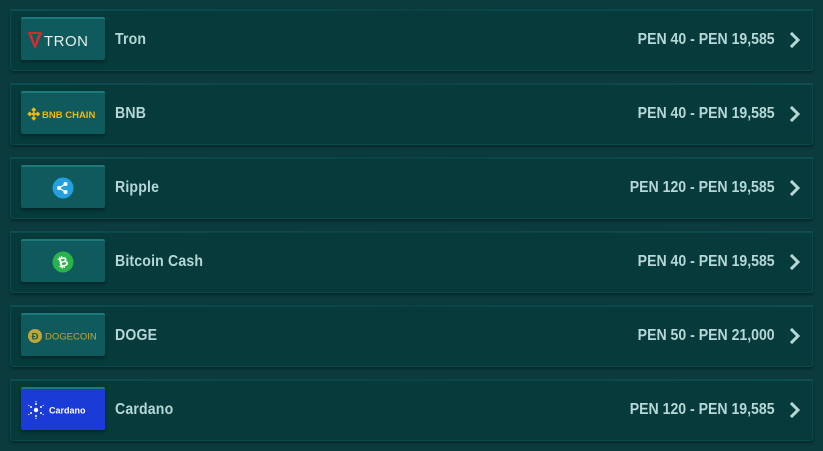 The width and height of the screenshot is (823, 451). I want to click on tron-logo-icon: TRON, so click(63, 38).